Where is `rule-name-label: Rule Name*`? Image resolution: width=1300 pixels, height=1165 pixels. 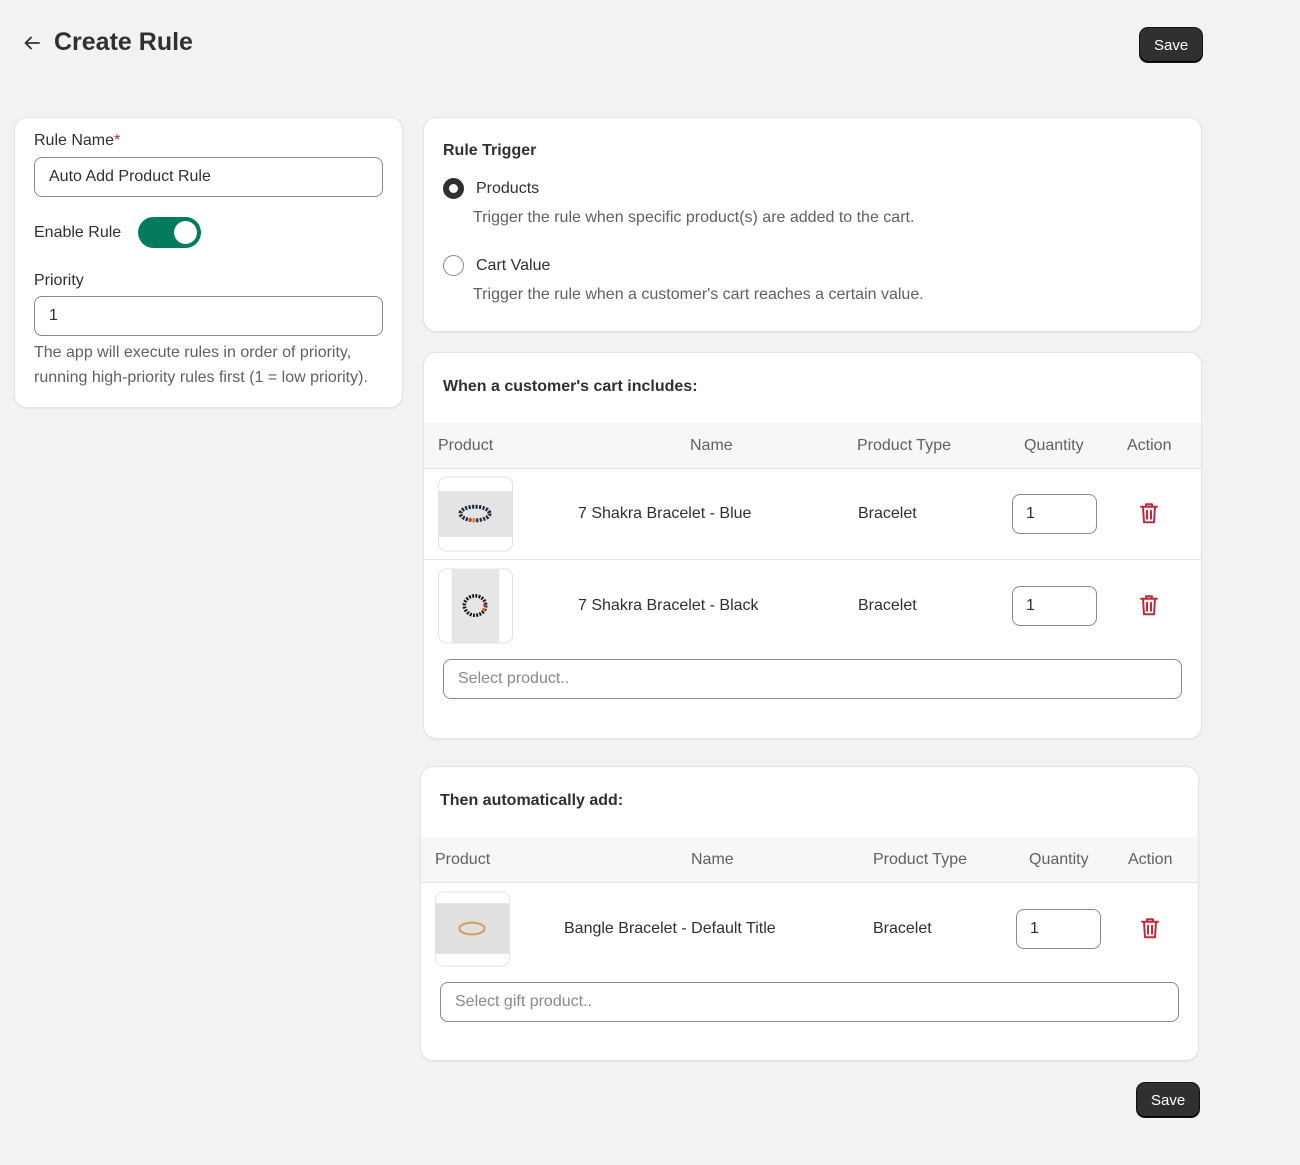 rule-name-label: Rule Name* is located at coordinates (77, 140).